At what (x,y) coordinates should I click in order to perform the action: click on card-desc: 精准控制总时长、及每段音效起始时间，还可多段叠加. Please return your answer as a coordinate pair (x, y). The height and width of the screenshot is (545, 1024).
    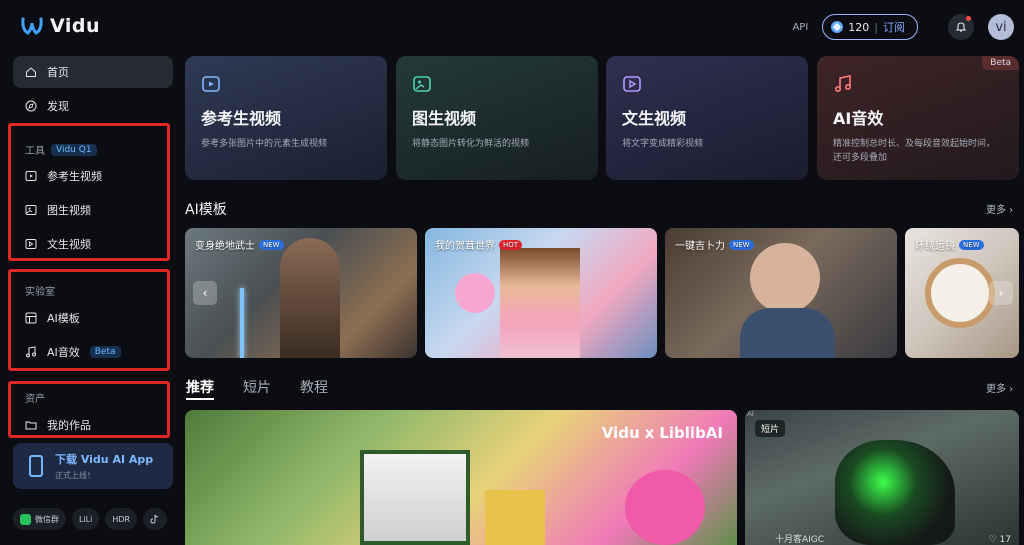
    Looking at the image, I should click on (914, 151).